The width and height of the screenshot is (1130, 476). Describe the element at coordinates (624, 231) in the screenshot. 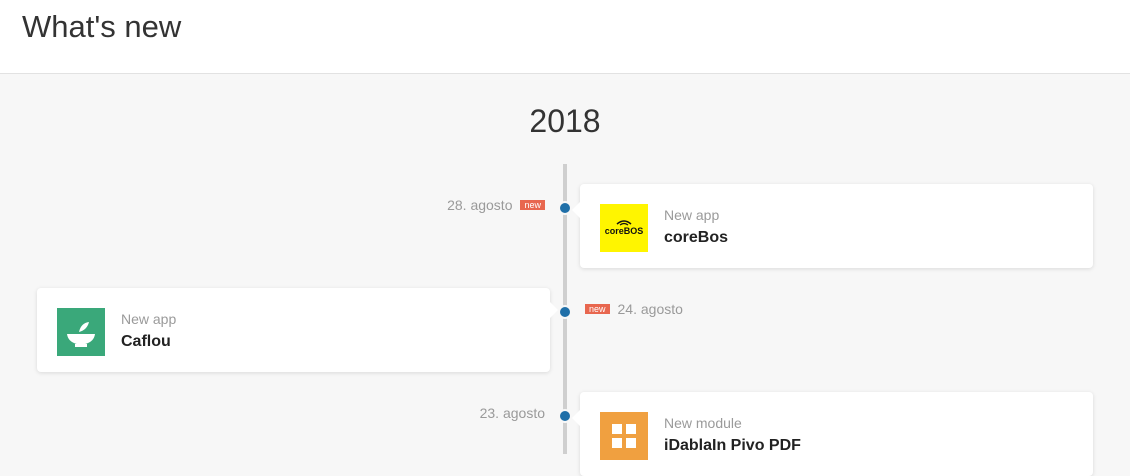

I see `corebos-logo-text: coreBOS` at that location.